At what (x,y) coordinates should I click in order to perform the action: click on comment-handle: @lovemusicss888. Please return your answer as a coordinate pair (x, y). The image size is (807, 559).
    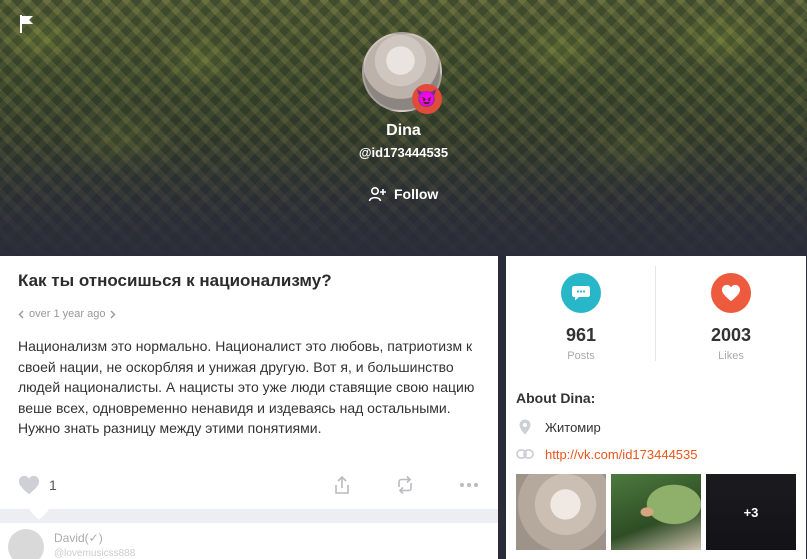
    Looking at the image, I should click on (95, 553).